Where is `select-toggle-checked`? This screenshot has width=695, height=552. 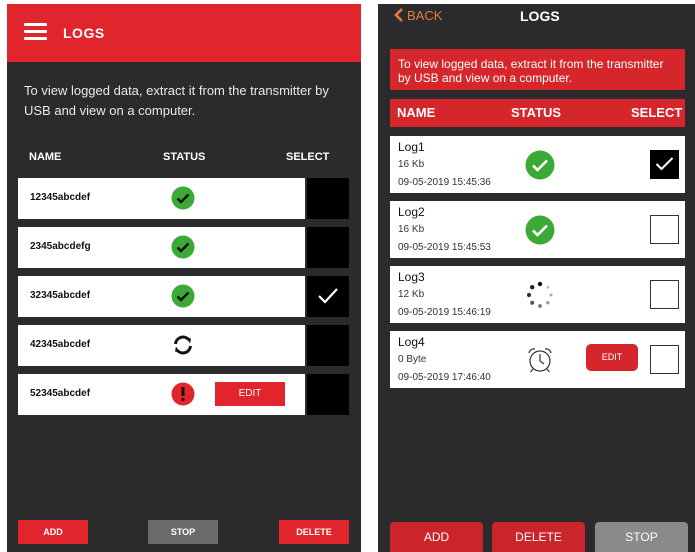 select-toggle-checked is located at coordinates (328, 296).